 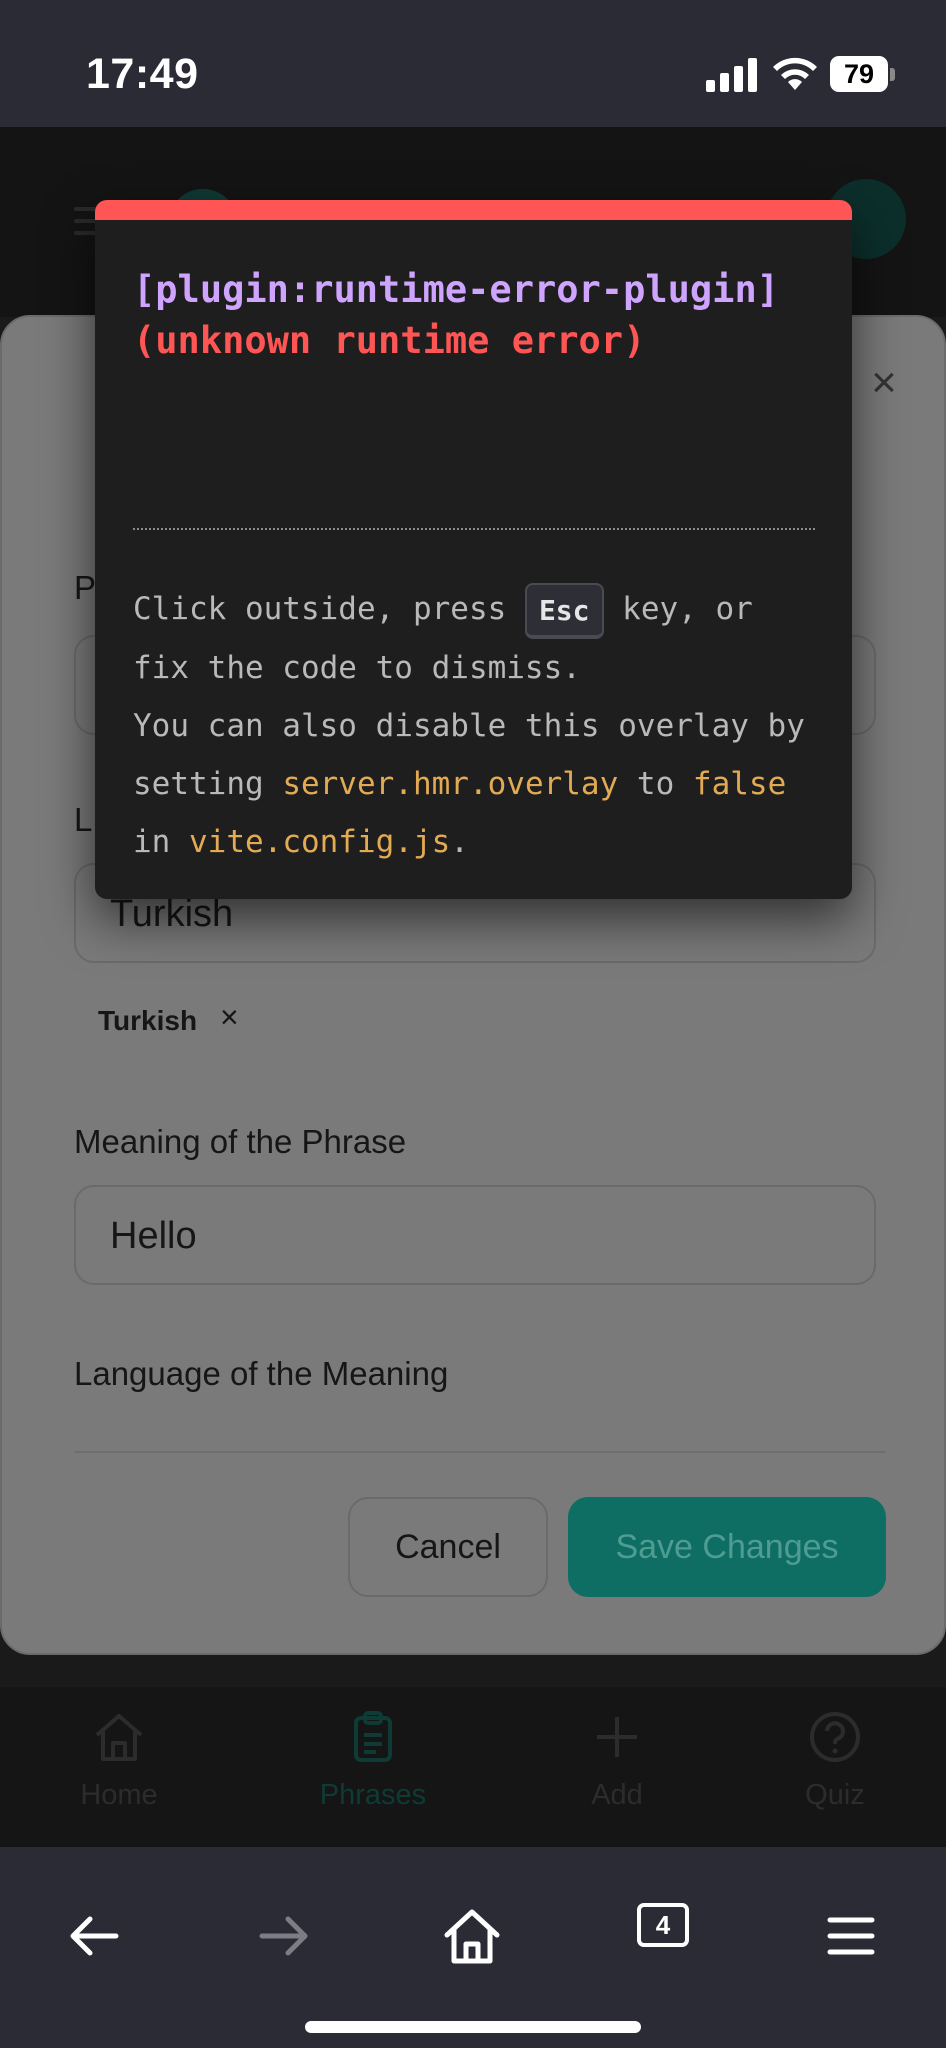 I want to click on back-arrow-icon, so click(x=95, y=1936).